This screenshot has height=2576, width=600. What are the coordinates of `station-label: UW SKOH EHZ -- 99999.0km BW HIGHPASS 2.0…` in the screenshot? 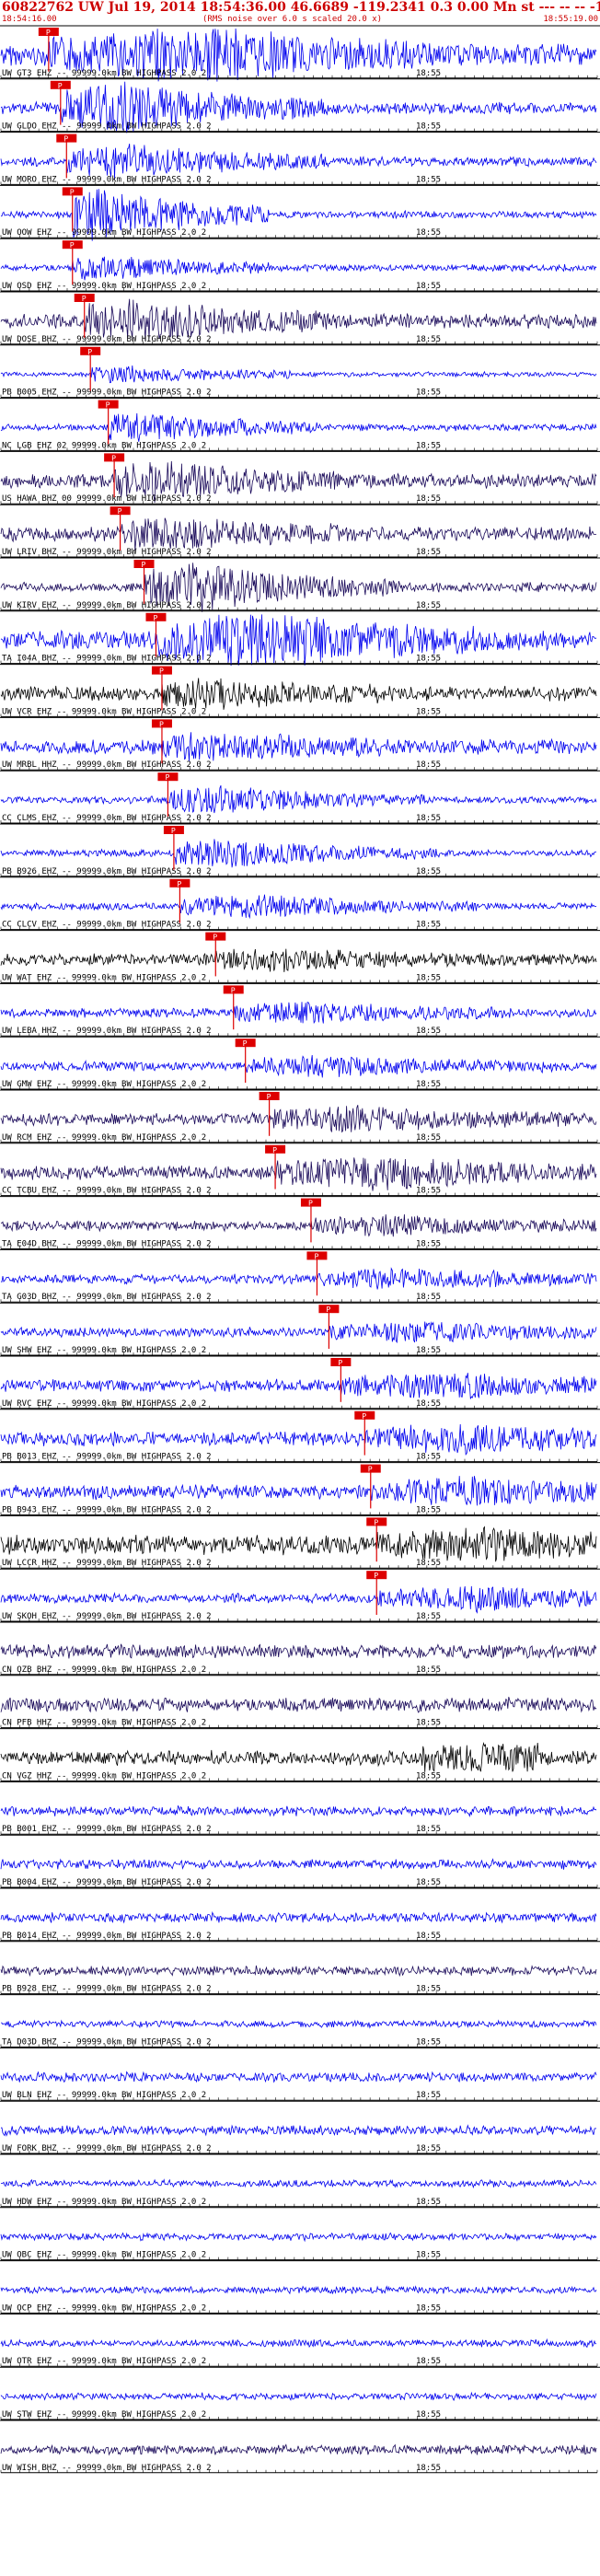 It's located at (107, 1616).